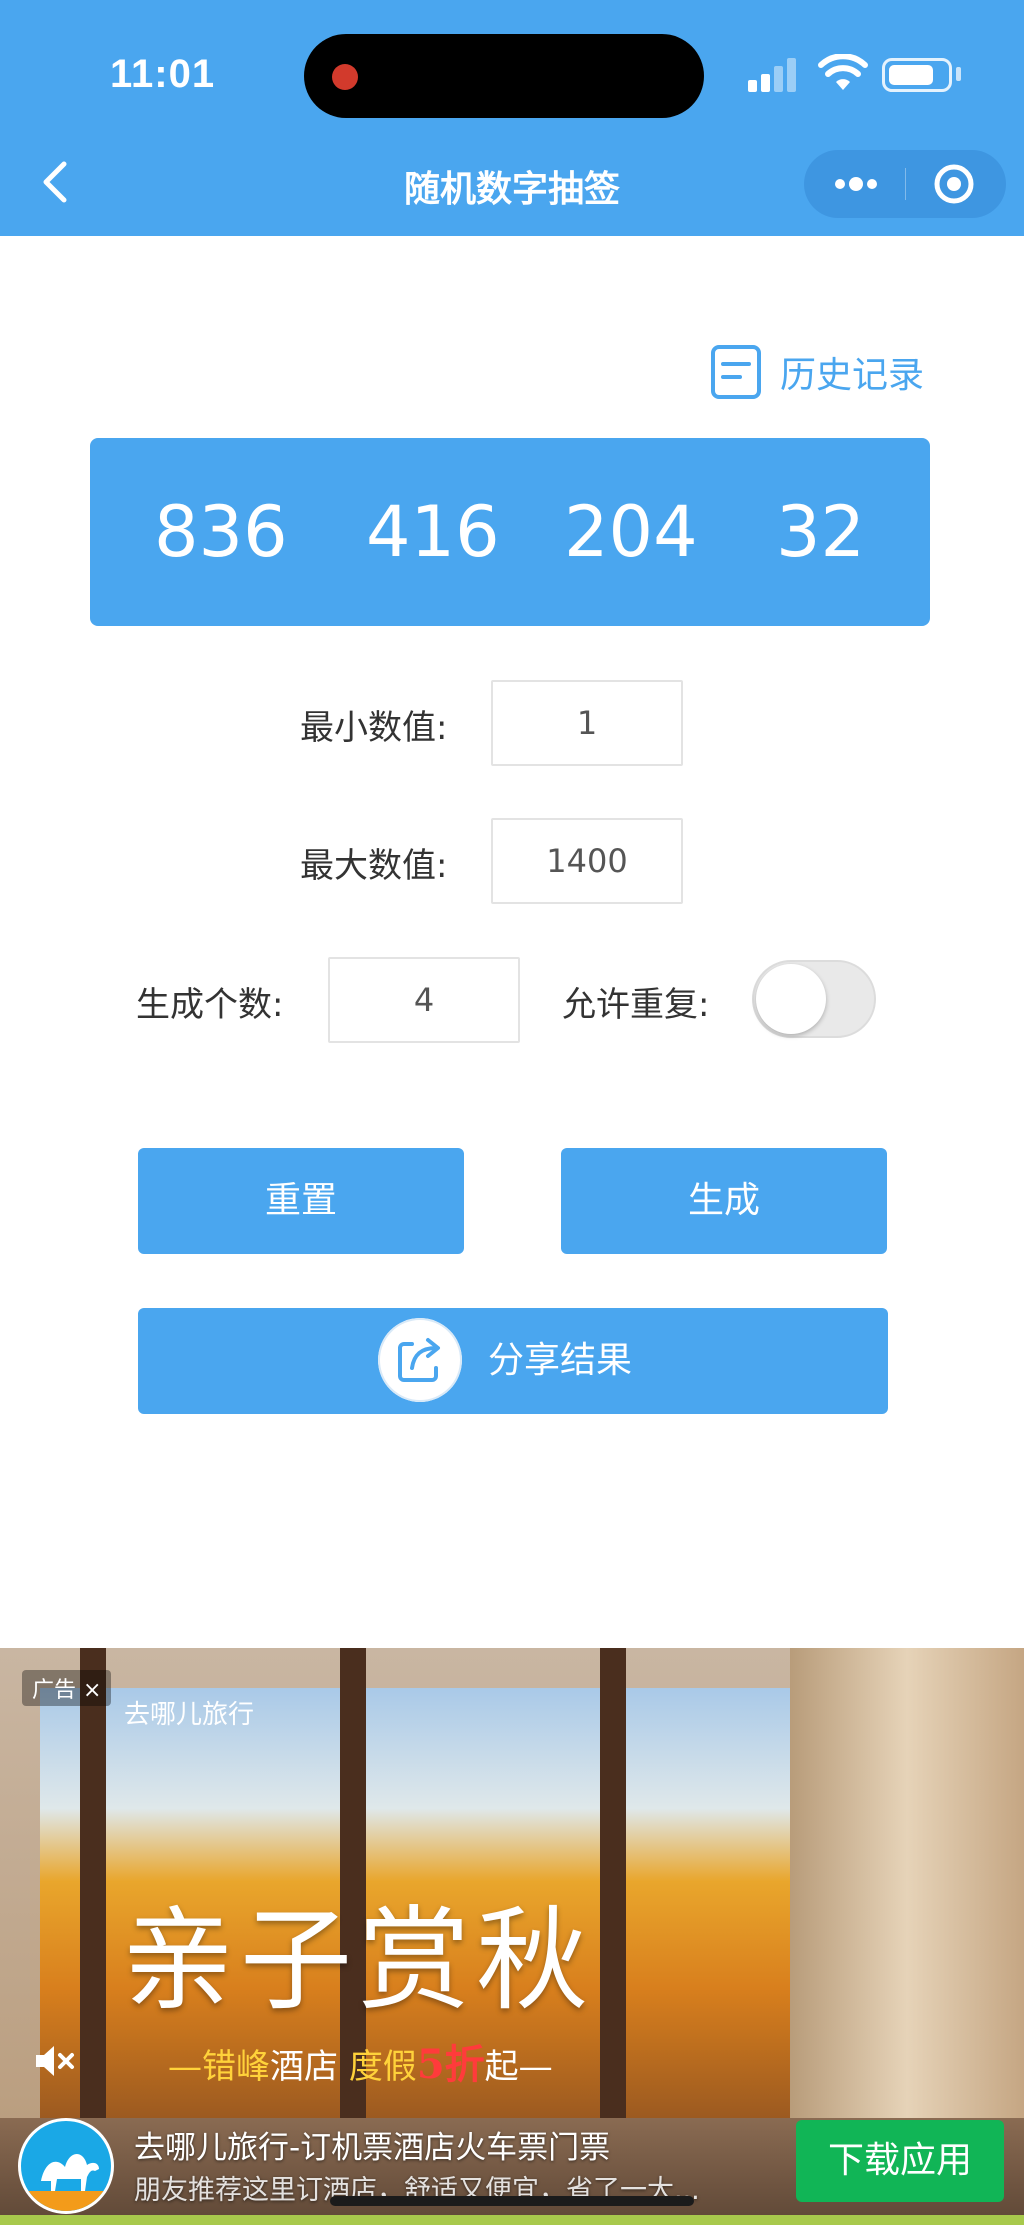 The width and height of the screenshot is (1024, 2225). I want to click on capsule-divider, so click(905, 184).